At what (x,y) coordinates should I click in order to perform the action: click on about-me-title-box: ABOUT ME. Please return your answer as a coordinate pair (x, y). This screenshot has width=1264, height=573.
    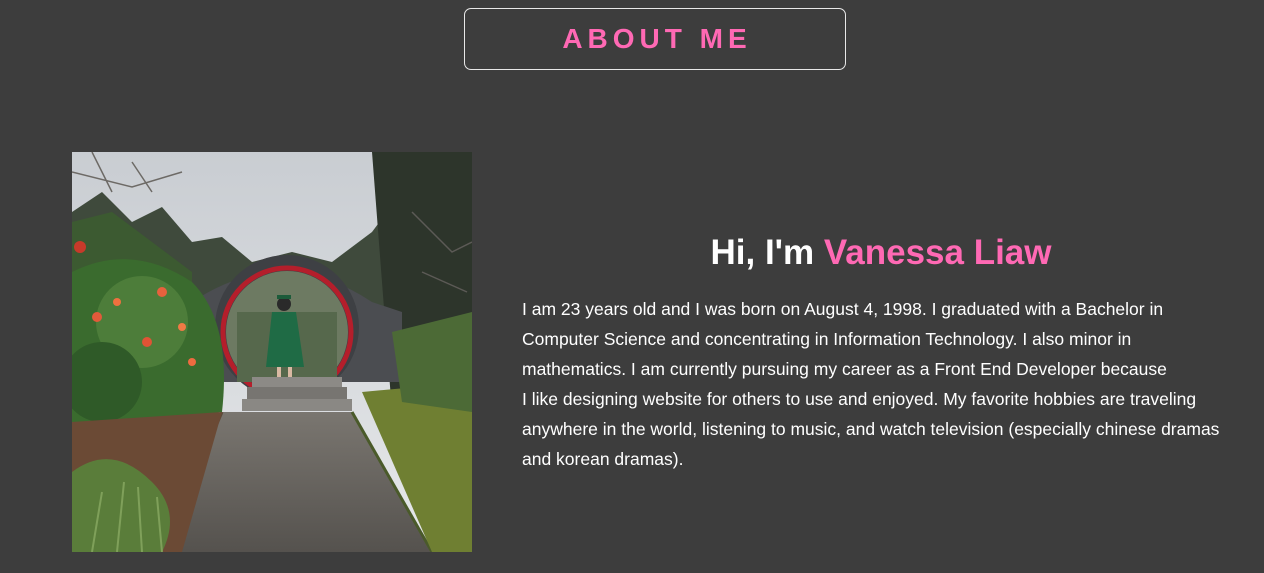
    Looking at the image, I should click on (655, 39).